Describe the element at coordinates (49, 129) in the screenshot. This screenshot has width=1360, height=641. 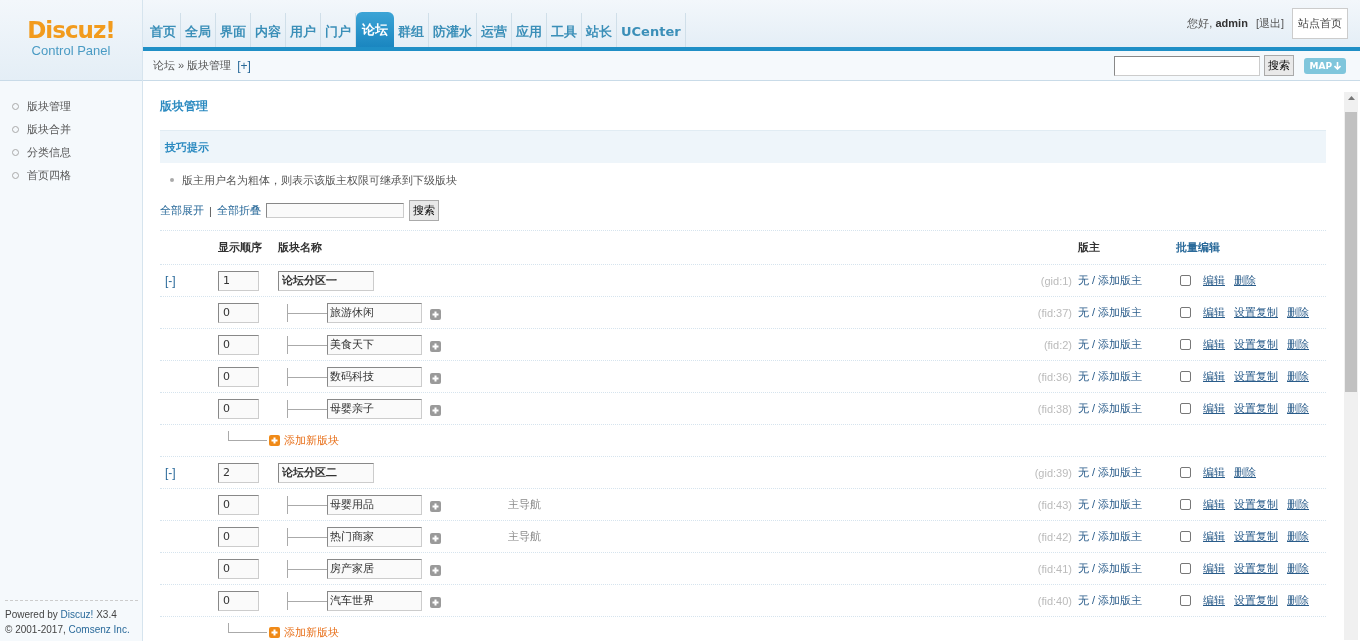
I see `sidebar-item: 版块合并` at that location.